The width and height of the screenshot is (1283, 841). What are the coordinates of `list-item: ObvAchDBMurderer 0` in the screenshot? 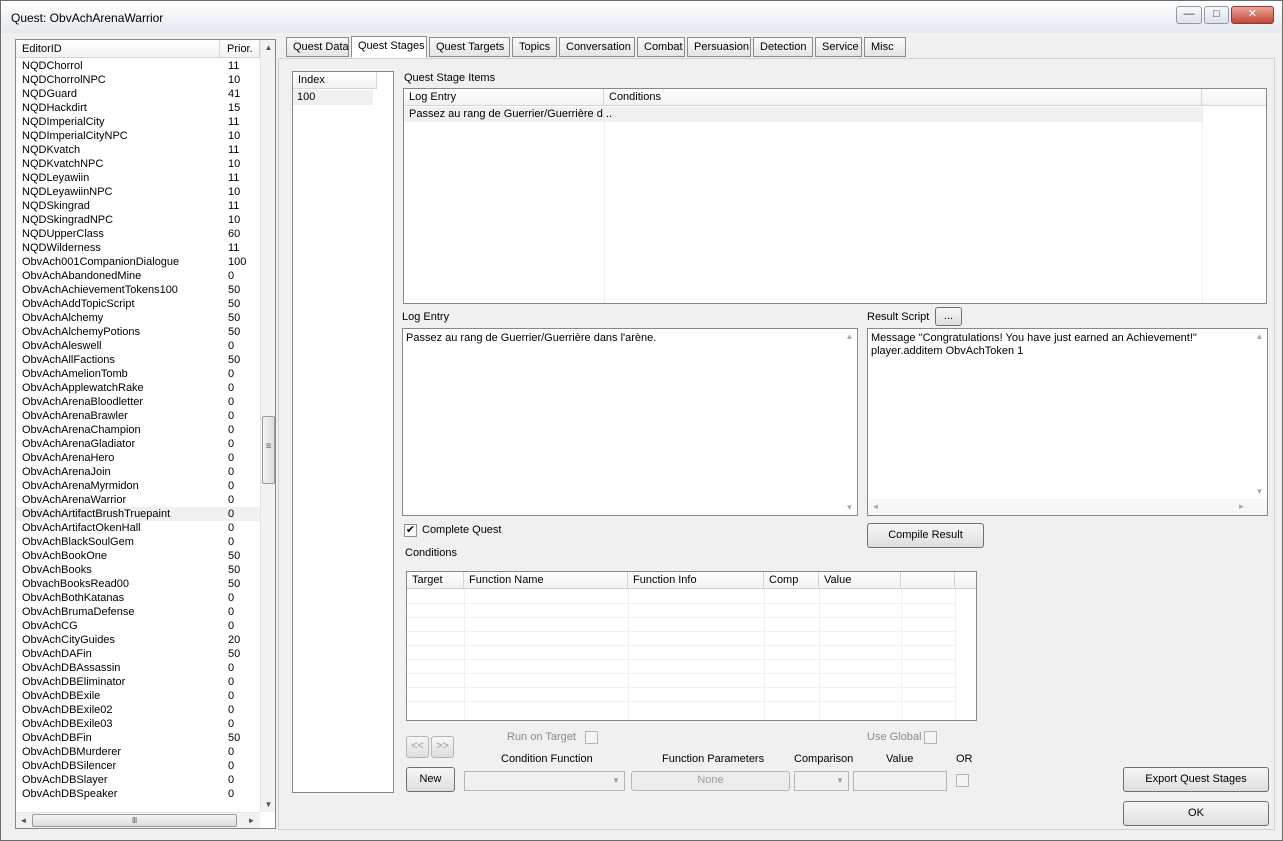 It's located at (138, 752).